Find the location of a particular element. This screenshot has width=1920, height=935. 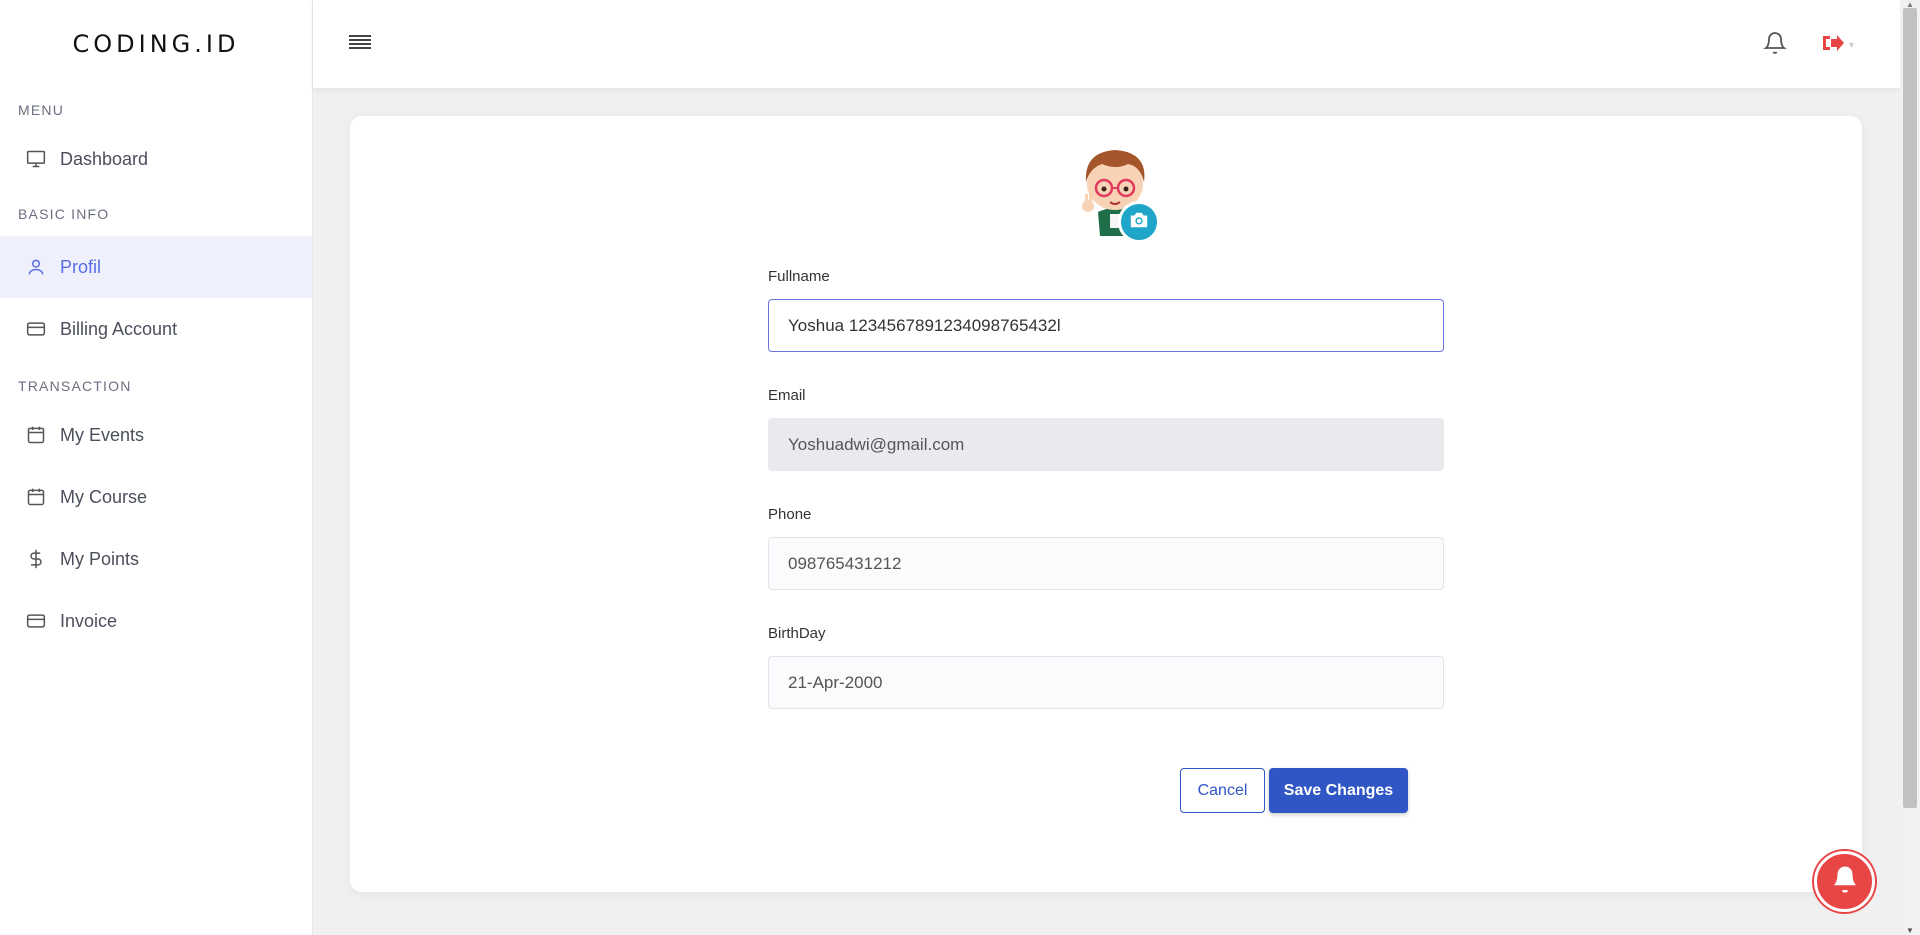

logout-icon is located at coordinates (1833, 45).